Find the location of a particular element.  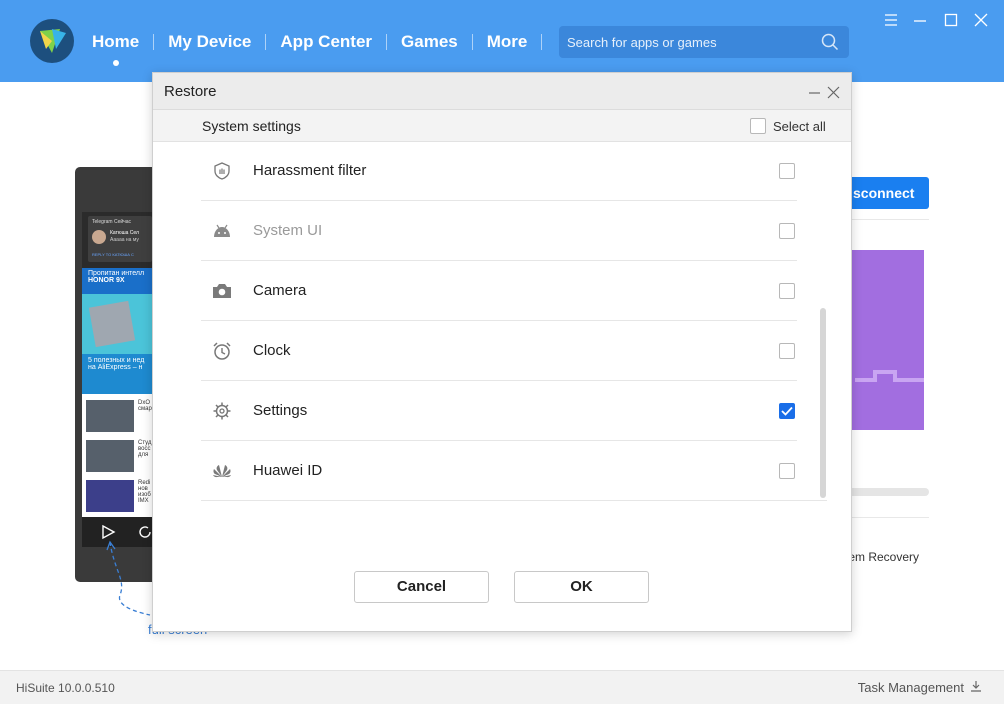

hint-arrow is located at coordinates (128, 578).